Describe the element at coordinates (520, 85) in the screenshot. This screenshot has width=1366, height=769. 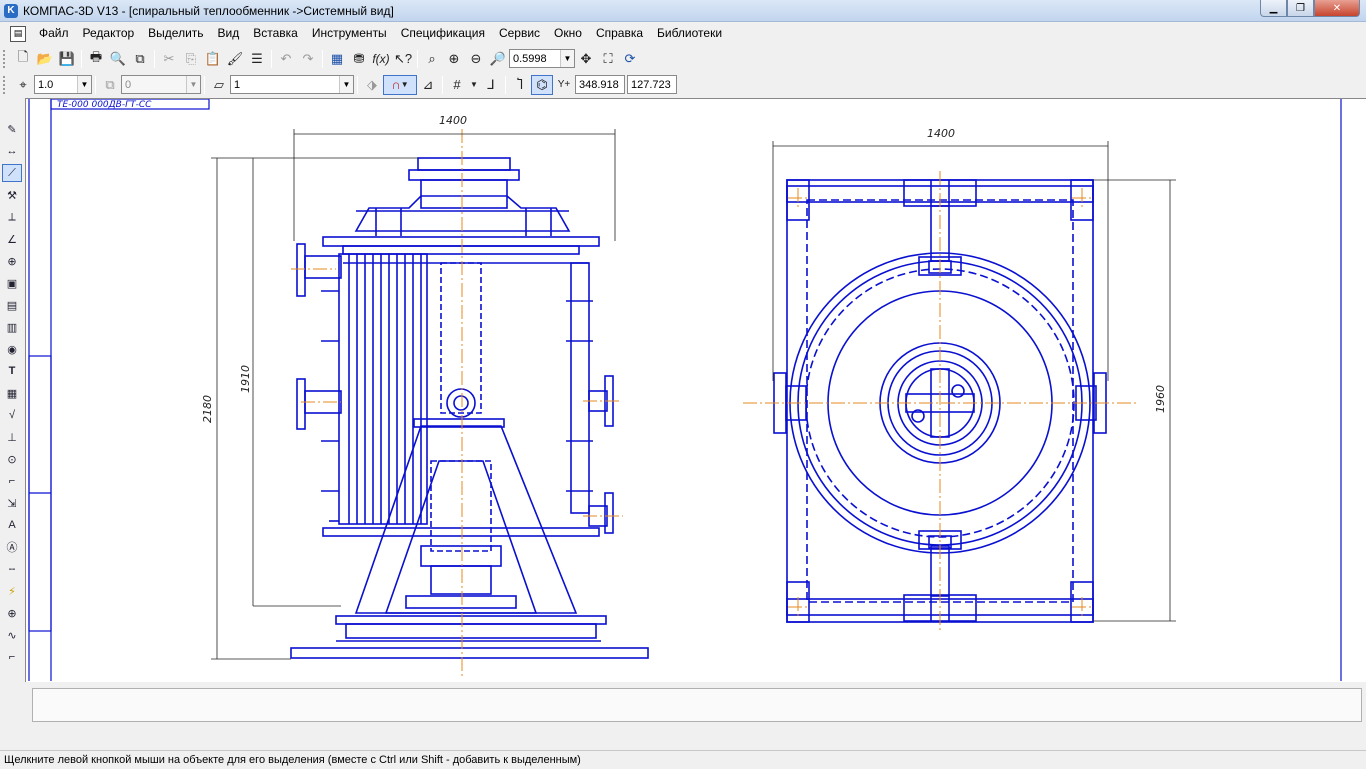
I see `round-icon: Ⴈ` at that location.